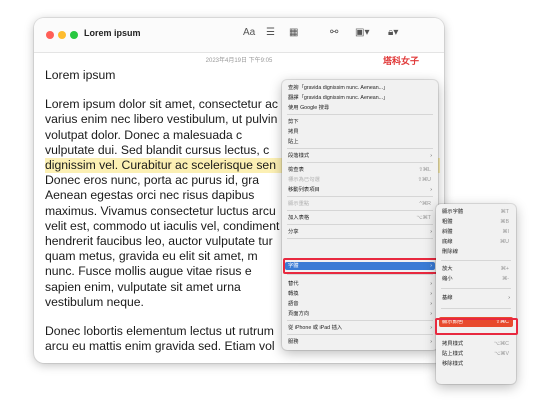 The height and width of the screenshot is (400, 537). I want to click on menu-item-lookup: 查詢「gravida dignissim nunc. Aenean...」, so click(360, 88).